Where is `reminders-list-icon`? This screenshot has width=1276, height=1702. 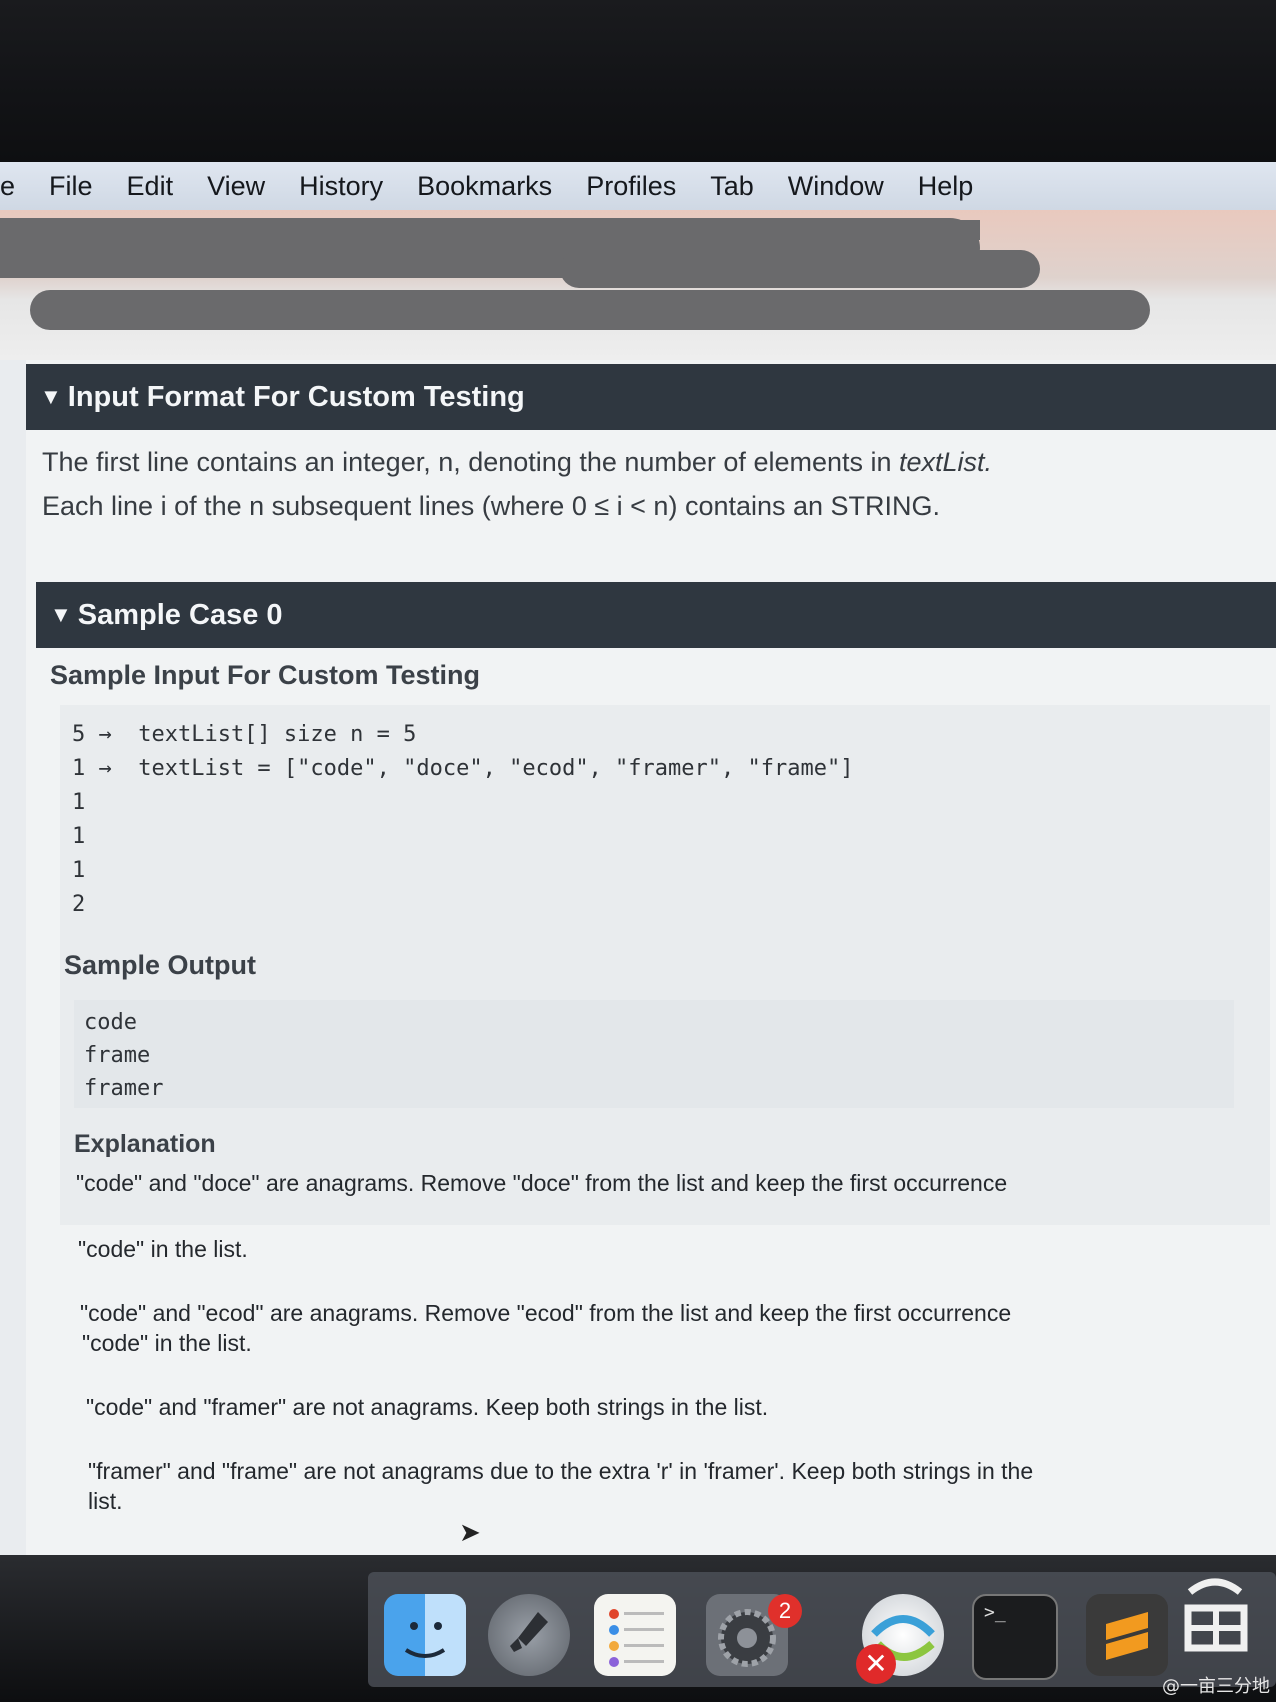
reminders-list-icon is located at coordinates (636, 1638).